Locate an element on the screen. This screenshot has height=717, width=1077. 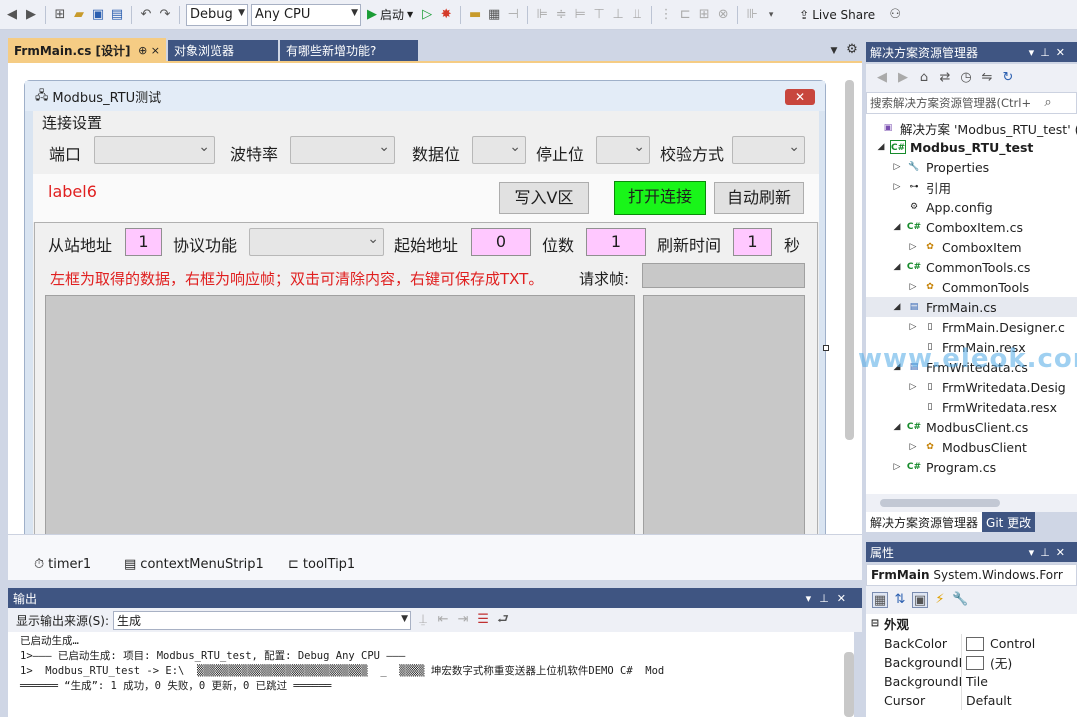
property-pages-icon: 🔧 is located at coordinates (960, 600).